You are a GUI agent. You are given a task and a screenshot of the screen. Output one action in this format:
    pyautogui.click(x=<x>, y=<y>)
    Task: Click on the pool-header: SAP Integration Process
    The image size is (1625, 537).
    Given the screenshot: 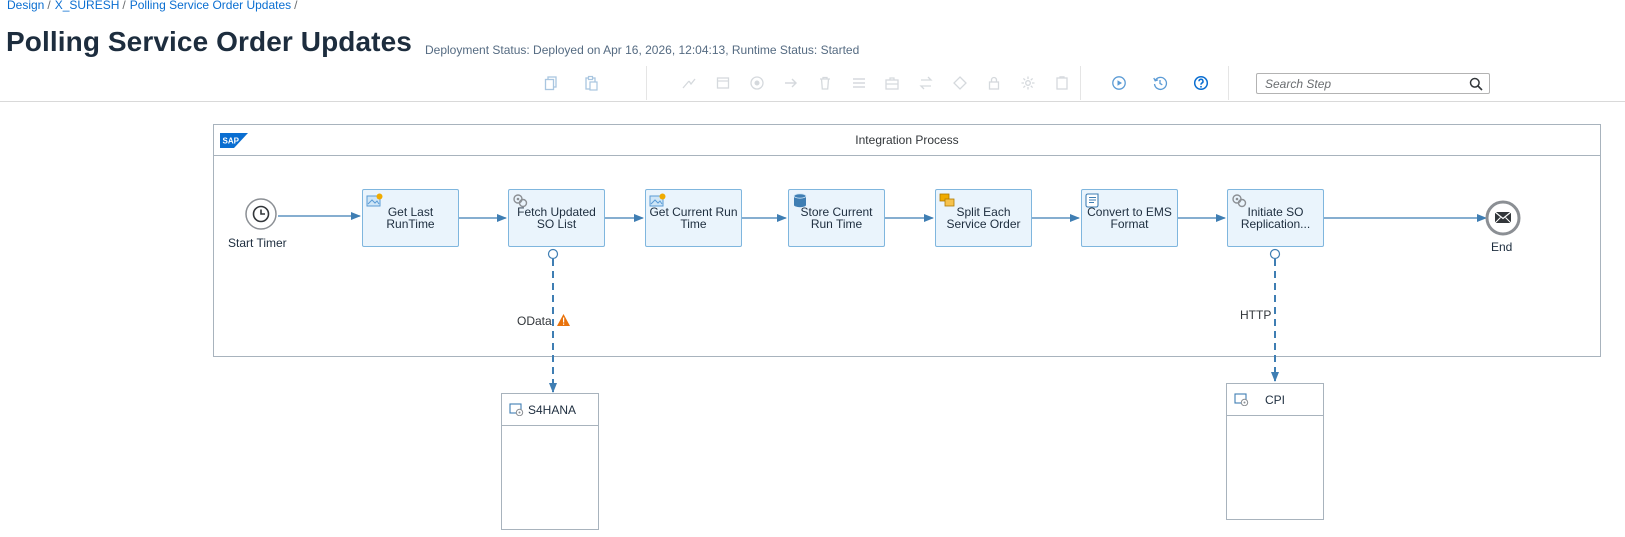 What is the action you would take?
    pyautogui.click(x=907, y=140)
    